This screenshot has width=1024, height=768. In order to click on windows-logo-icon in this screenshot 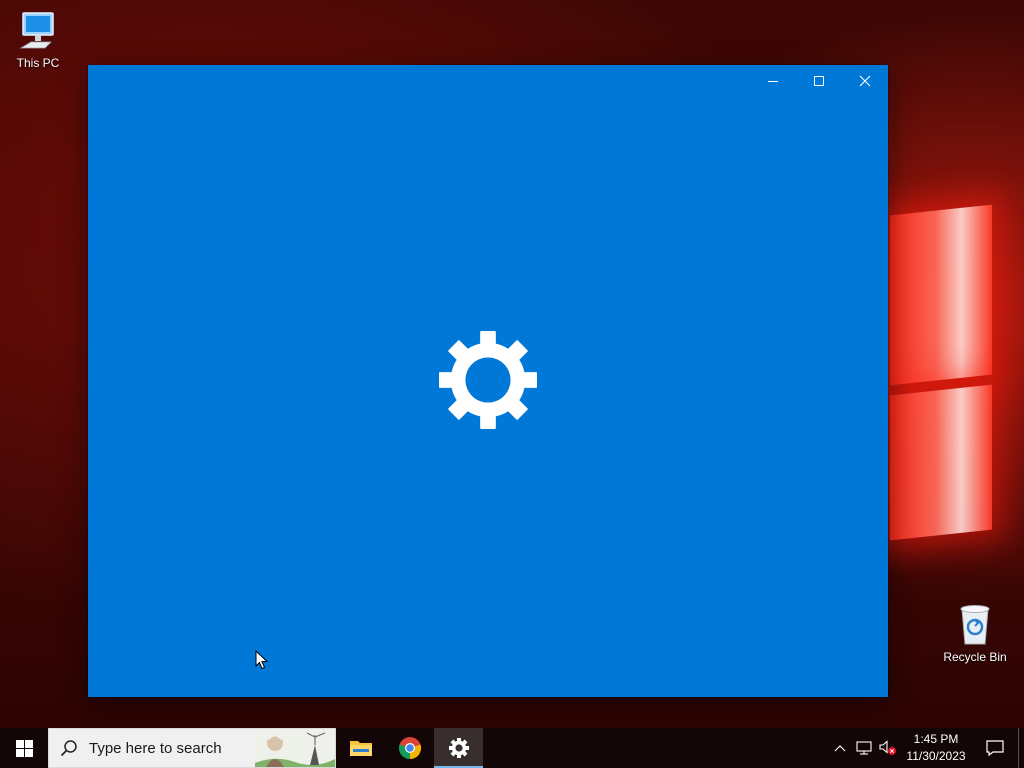, I will do `click(24, 748)`.